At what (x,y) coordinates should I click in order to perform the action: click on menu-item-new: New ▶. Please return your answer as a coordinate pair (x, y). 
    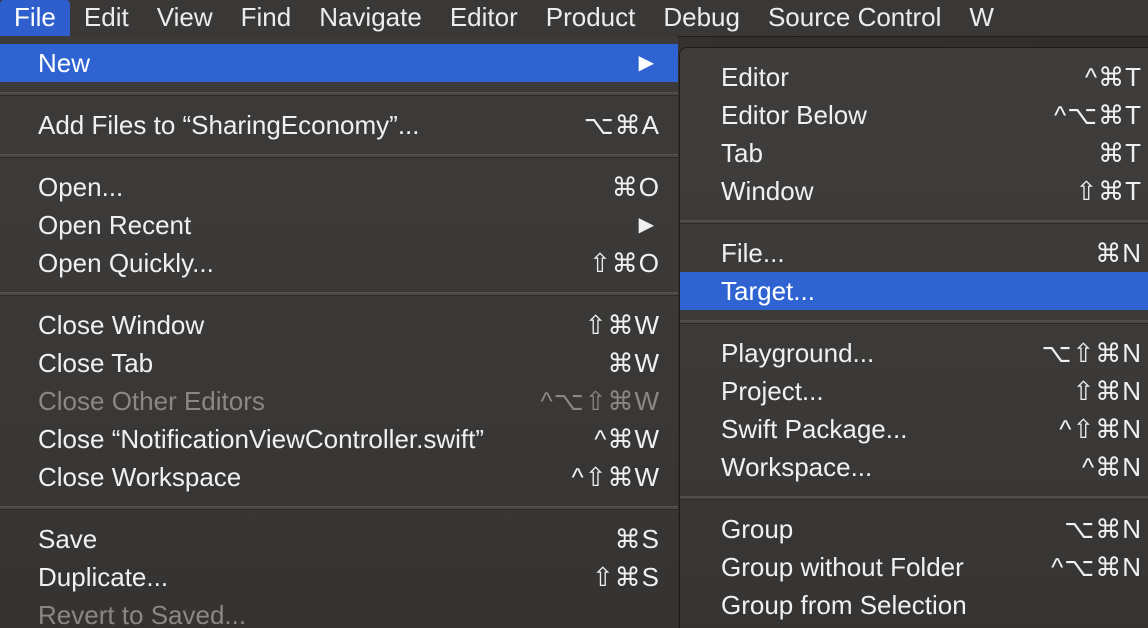
    Looking at the image, I should click on (339, 63).